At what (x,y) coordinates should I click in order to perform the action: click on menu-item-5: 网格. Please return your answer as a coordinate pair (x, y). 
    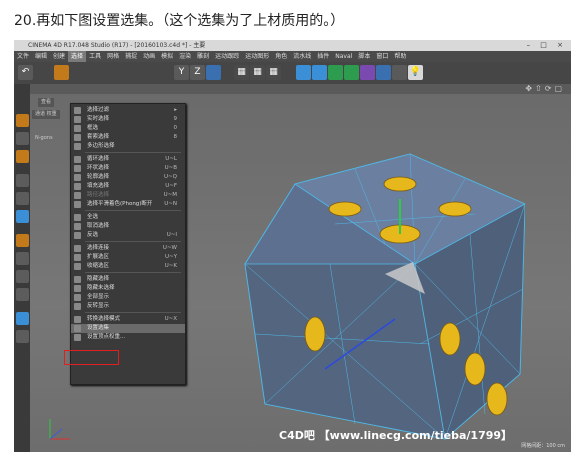
    Looking at the image, I should click on (113, 56).